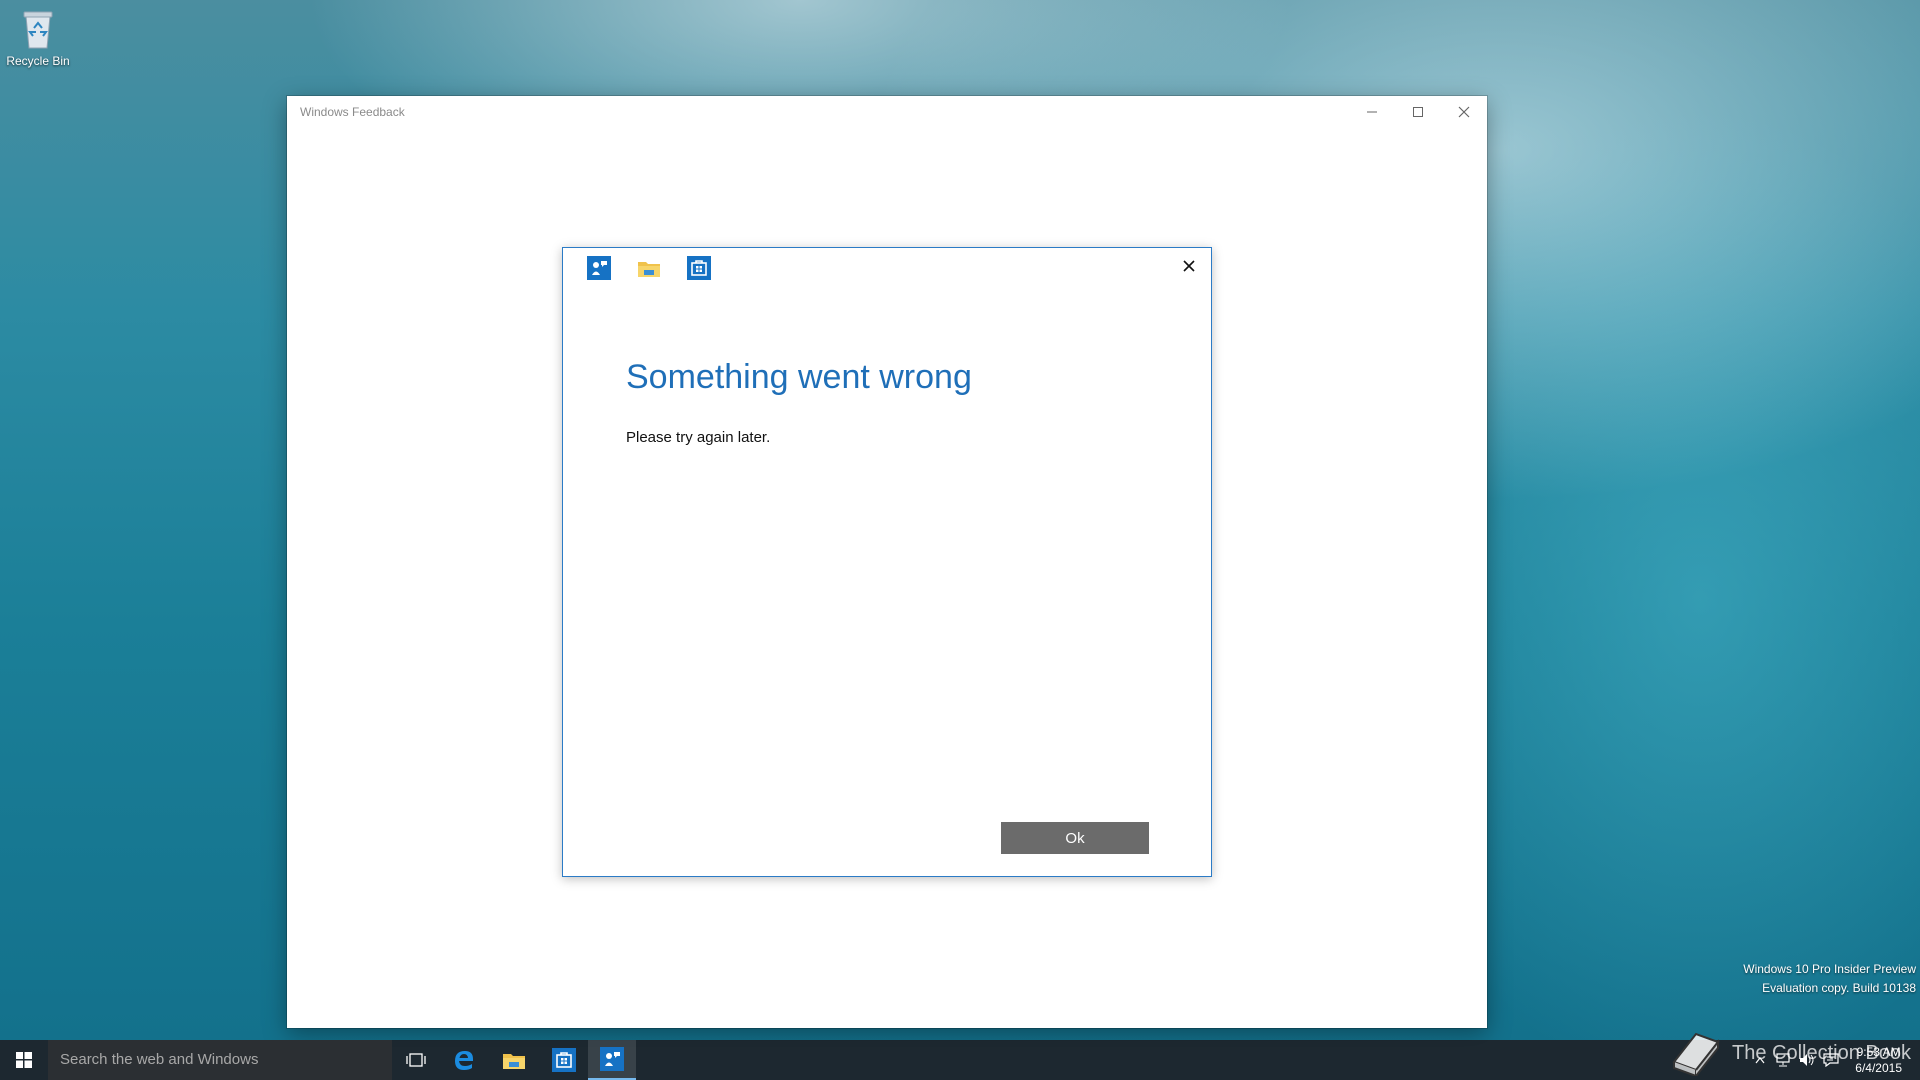 This screenshot has width=1920, height=1080. What do you see at coordinates (1075, 838) in the screenshot?
I see `ok-button: Ok` at bounding box center [1075, 838].